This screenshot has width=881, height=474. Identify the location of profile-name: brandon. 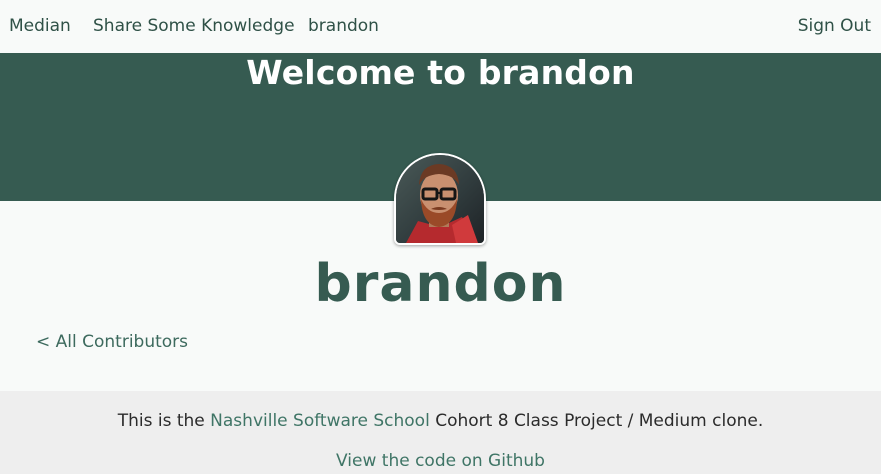
(440, 284).